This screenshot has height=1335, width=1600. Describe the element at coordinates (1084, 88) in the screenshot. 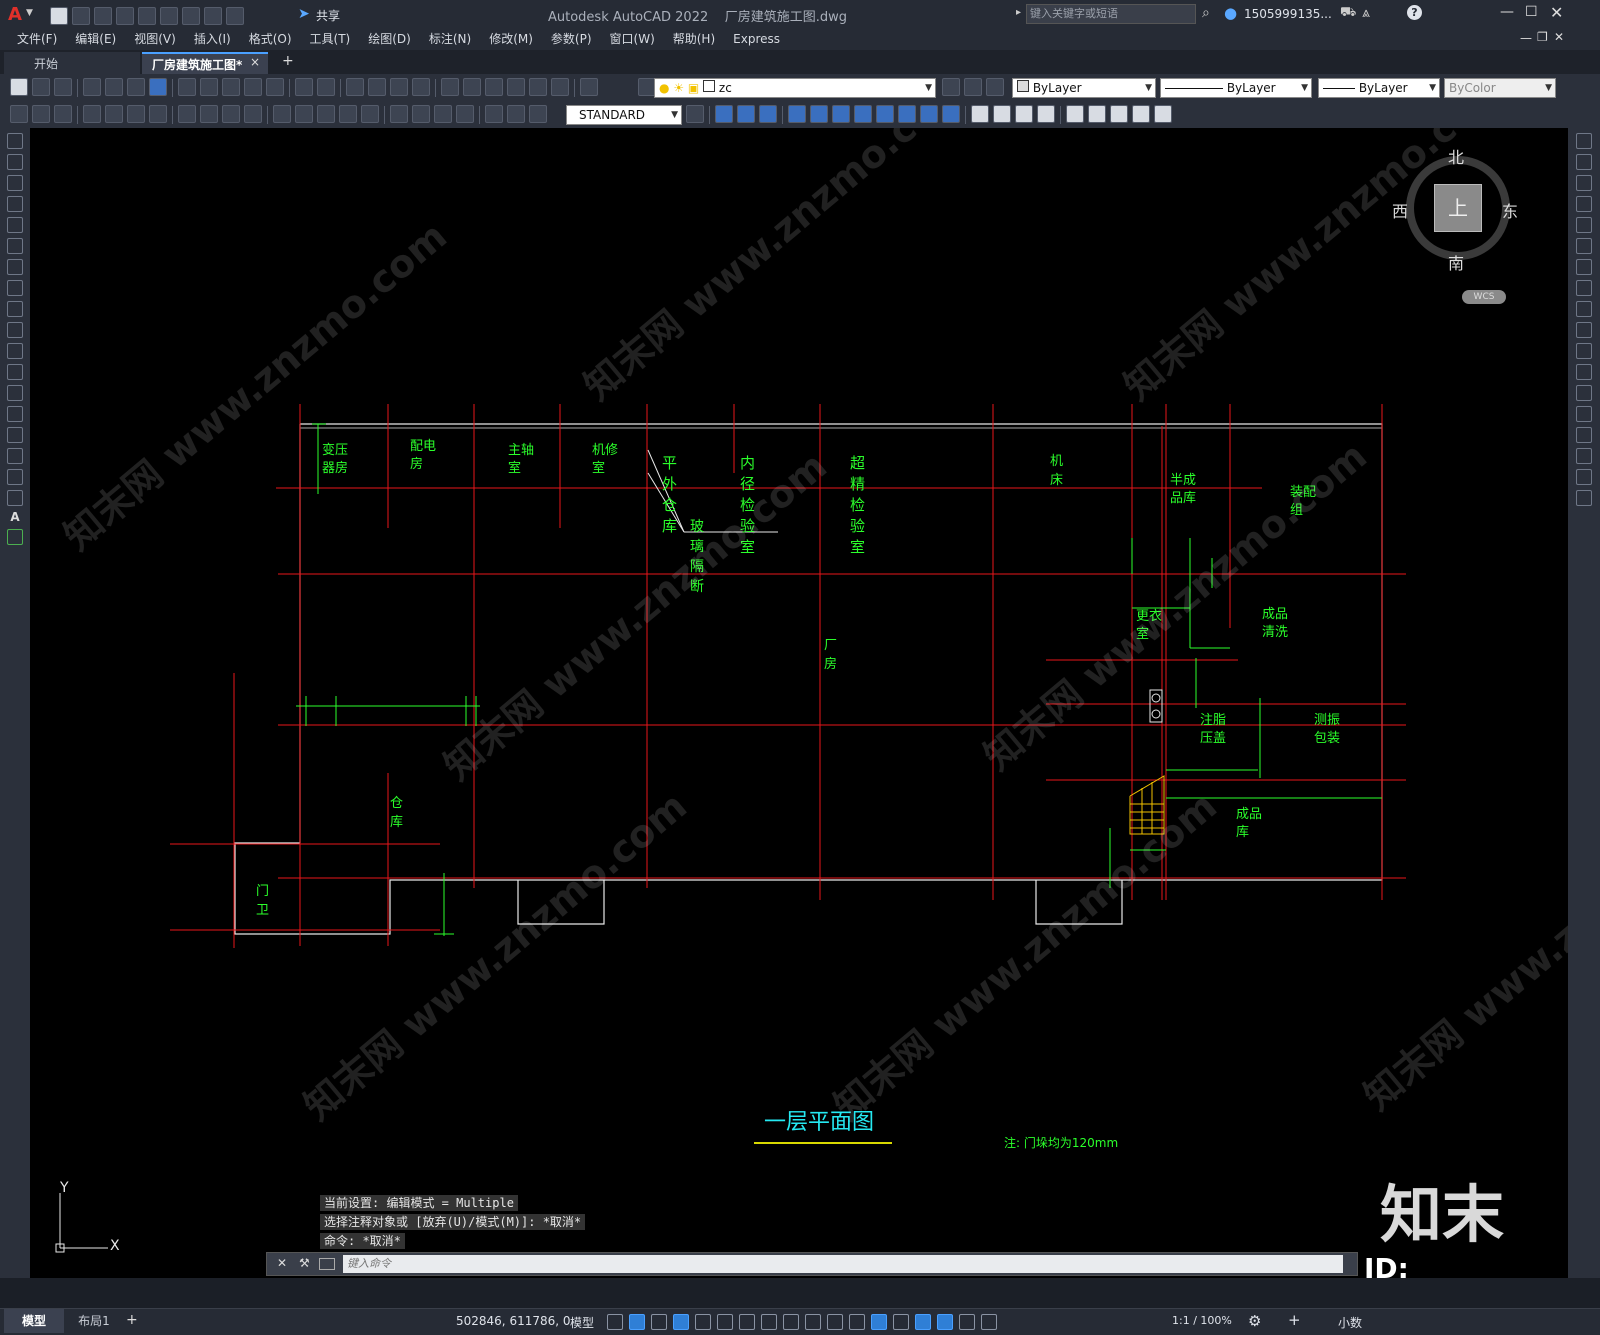

I see `color-dropdown: ByLayer ▼` at that location.